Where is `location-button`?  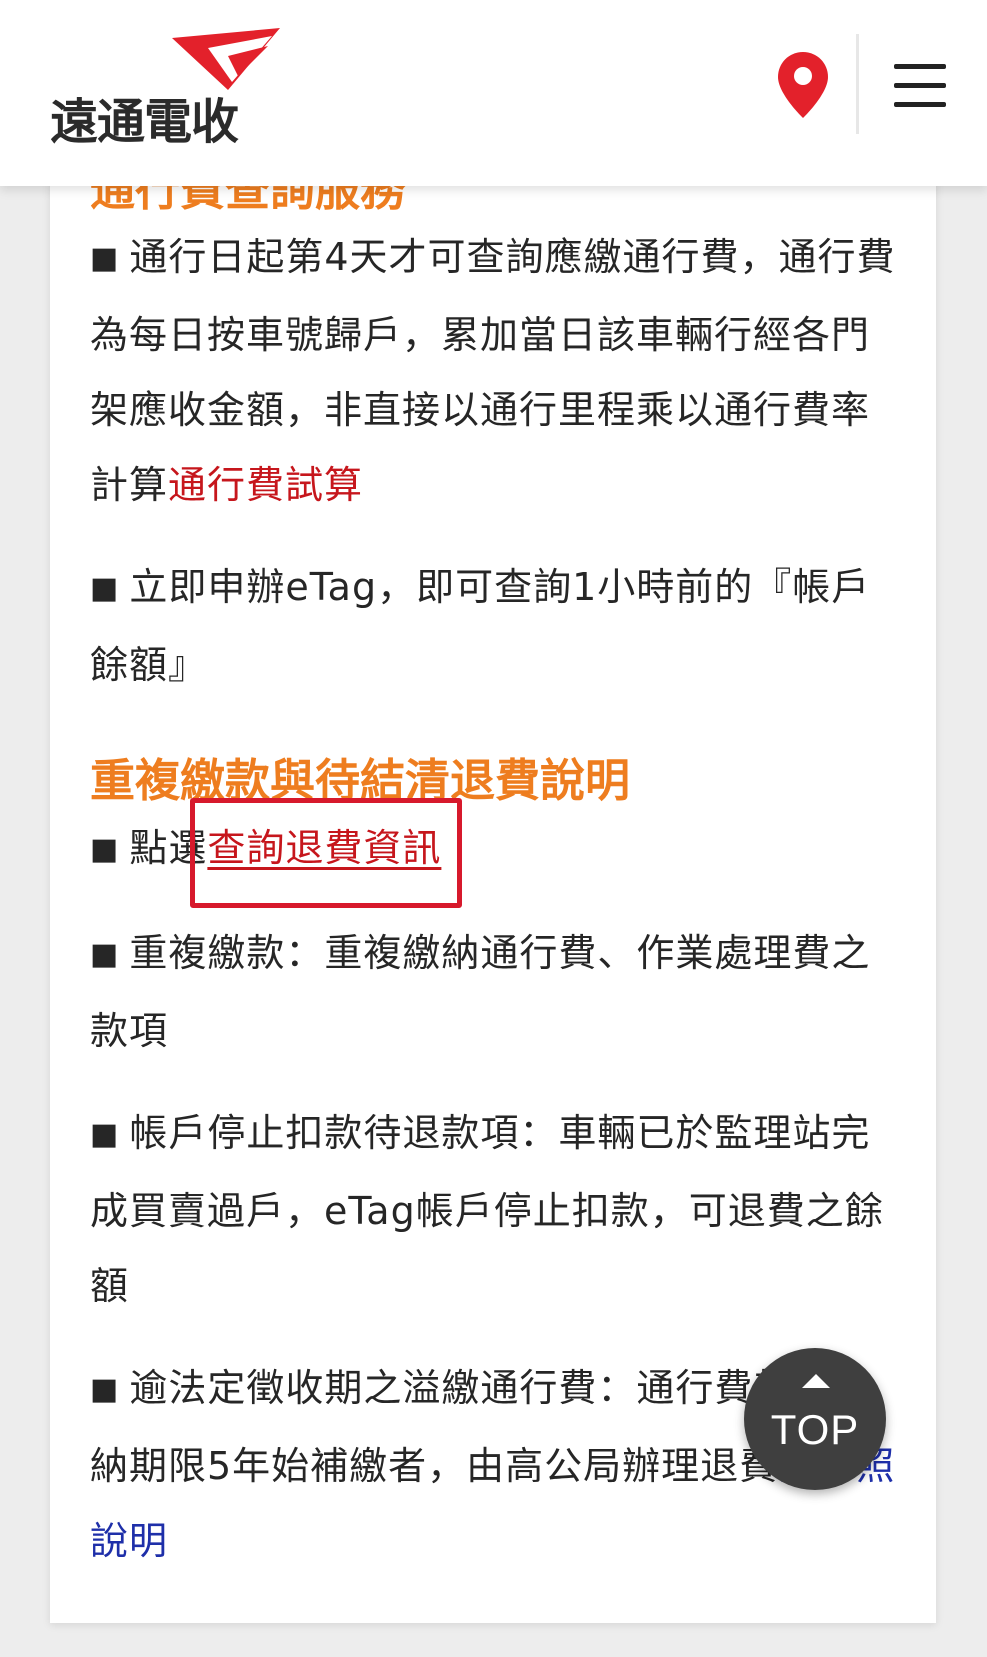
location-button is located at coordinates (803, 85).